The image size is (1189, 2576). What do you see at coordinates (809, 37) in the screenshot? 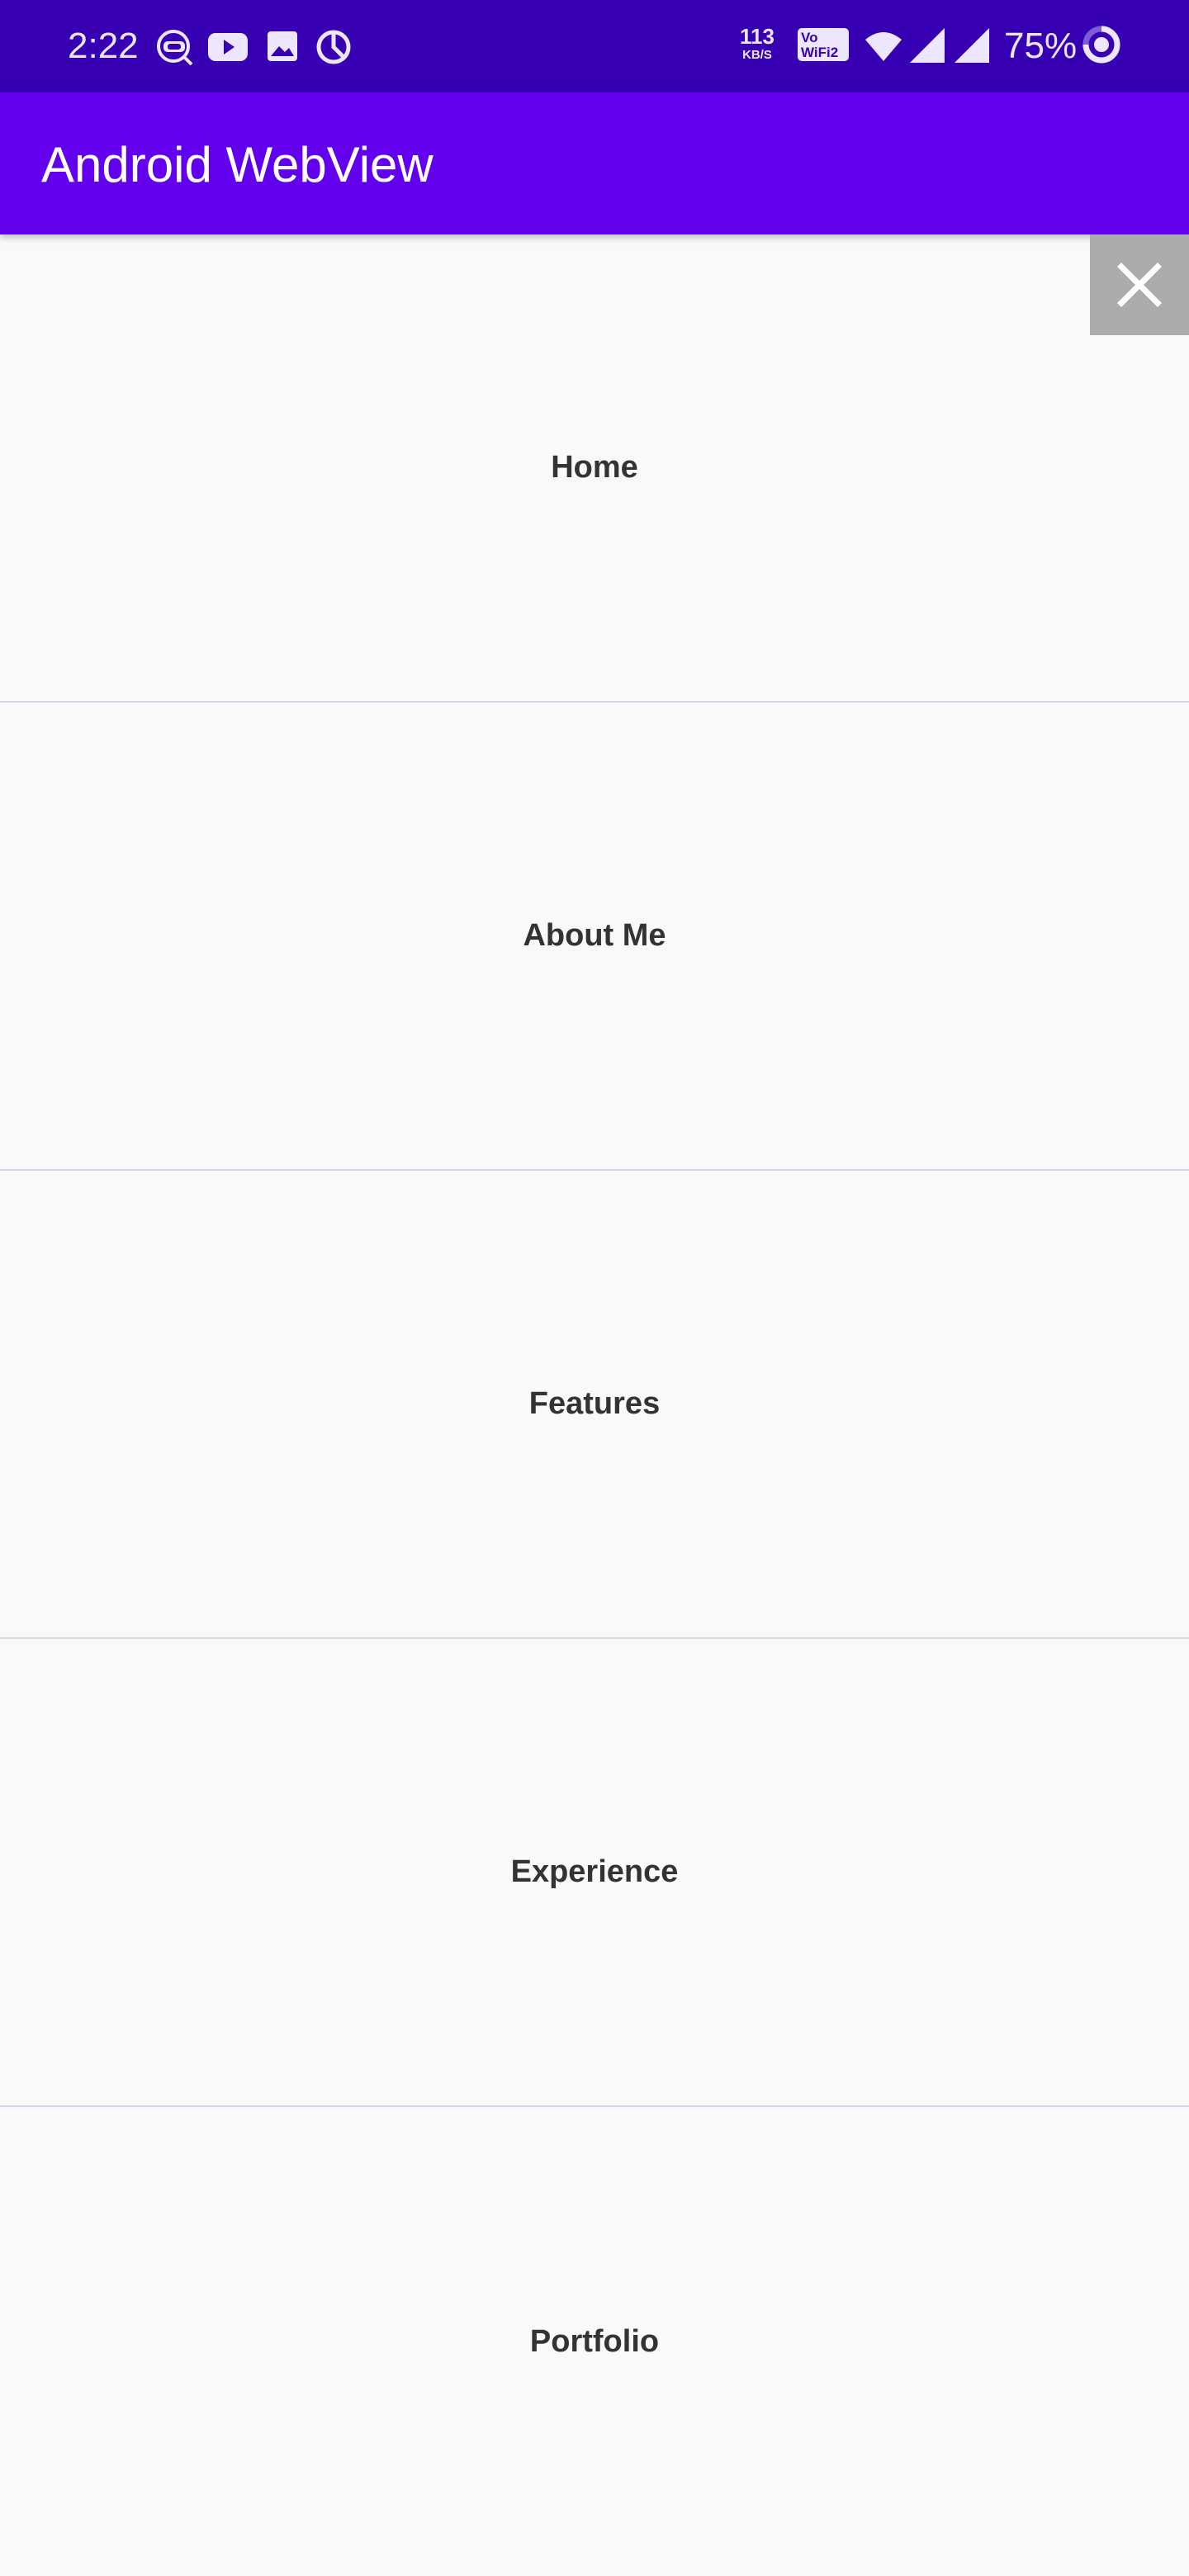
I see `vowifi-label-top: Vo` at bounding box center [809, 37].